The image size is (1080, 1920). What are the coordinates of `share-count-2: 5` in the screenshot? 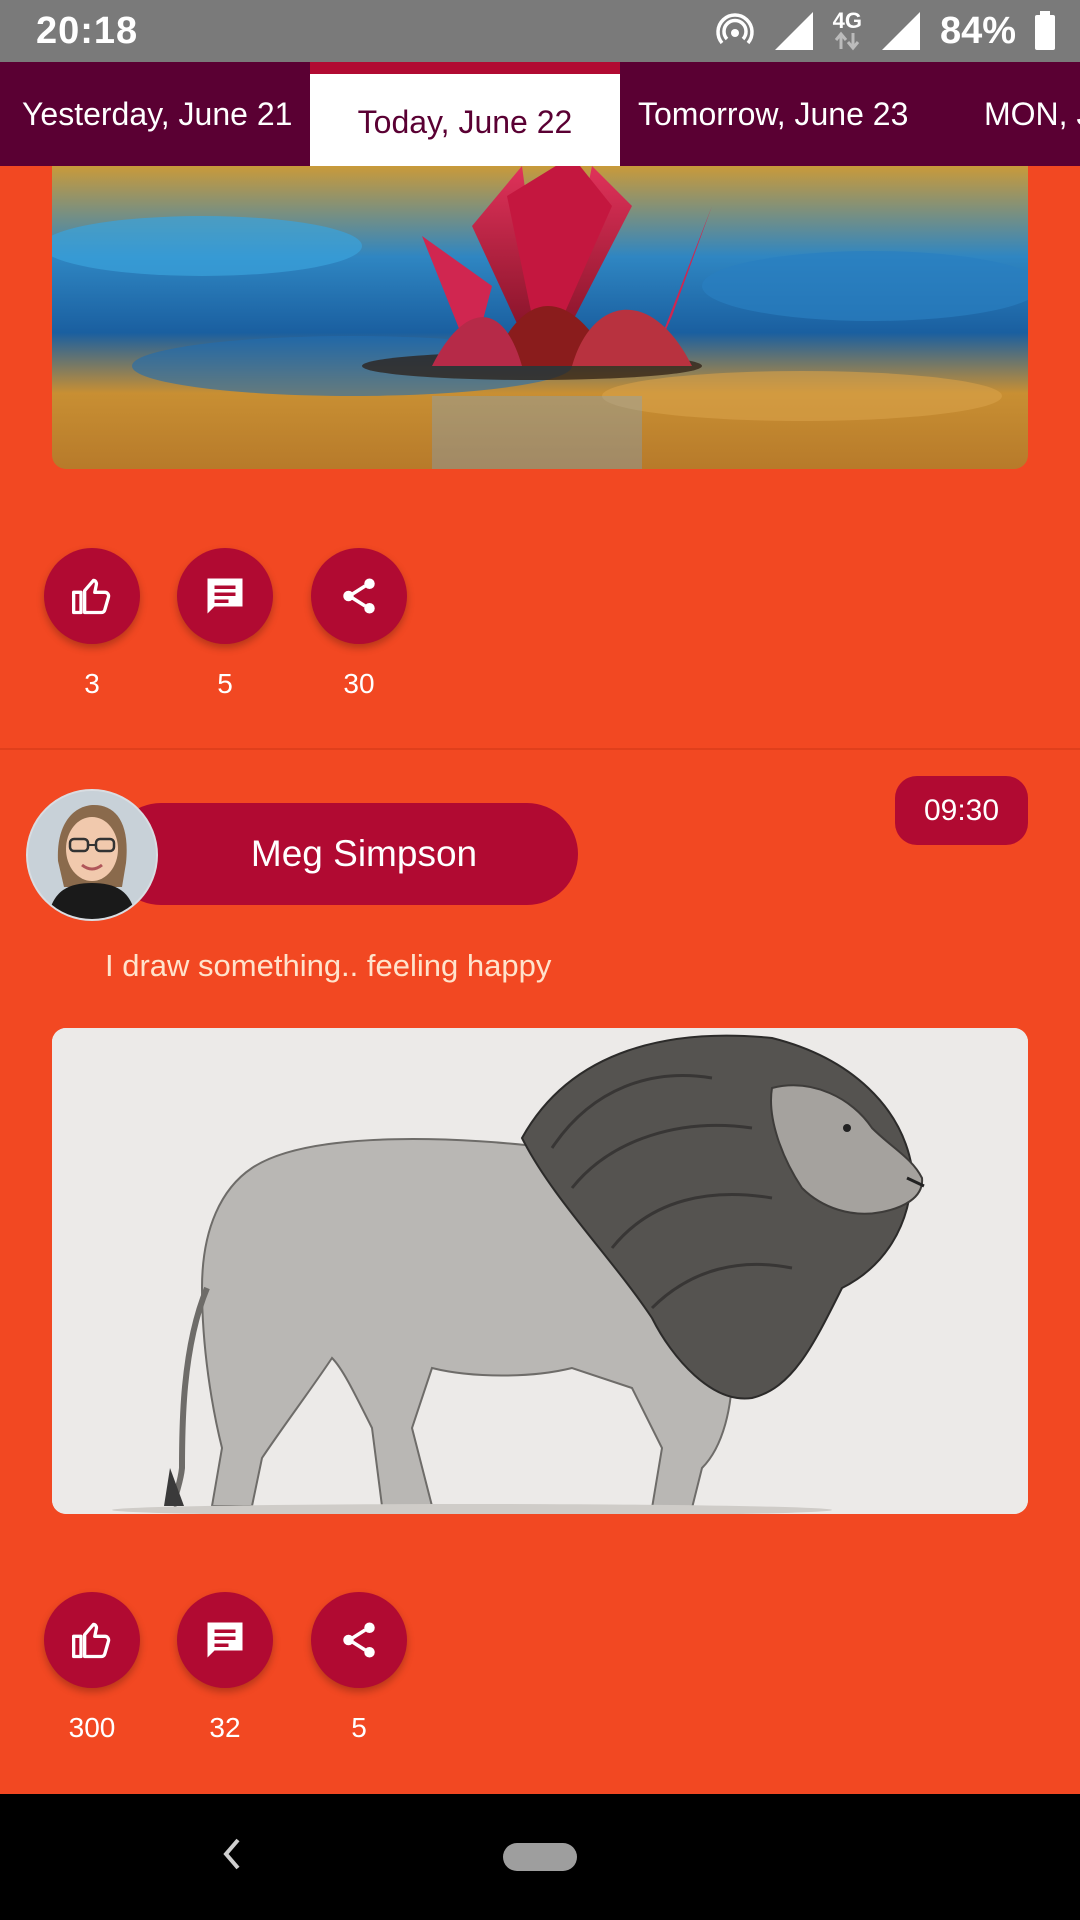 It's located at (359, 1727).